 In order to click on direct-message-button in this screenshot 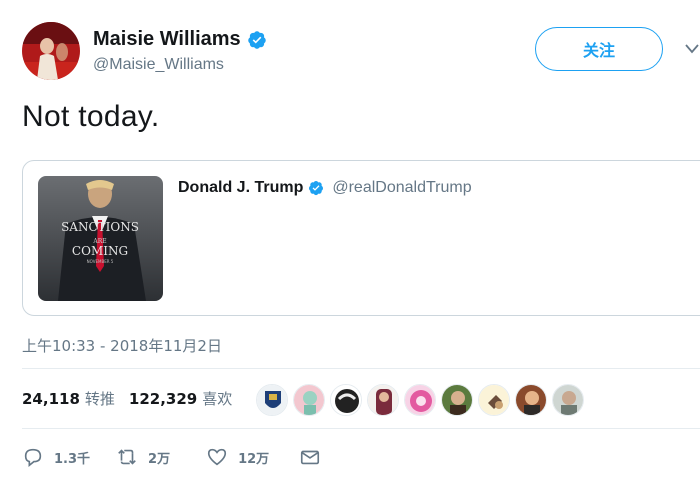, I will do `click(310, 457)`.